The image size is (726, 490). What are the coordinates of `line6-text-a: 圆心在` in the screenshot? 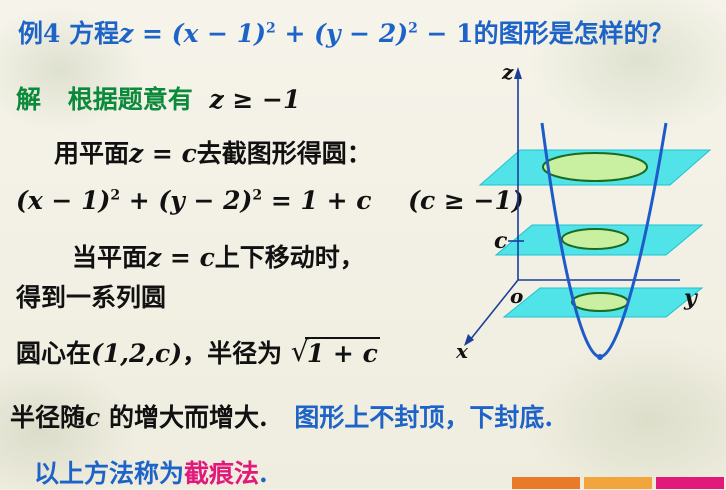 It's located at (54, 353).